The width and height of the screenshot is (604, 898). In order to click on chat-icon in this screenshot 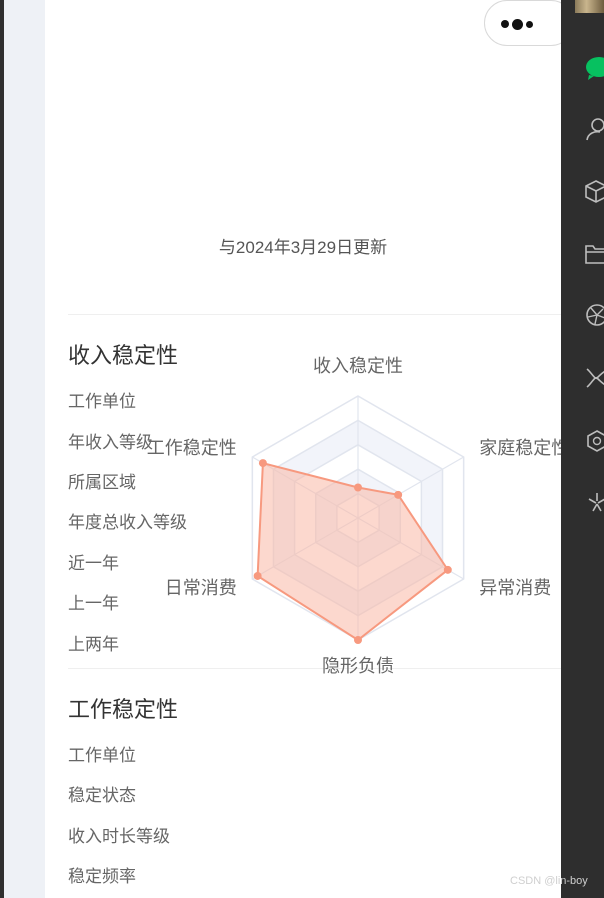, I will do `click(594, 68)`.